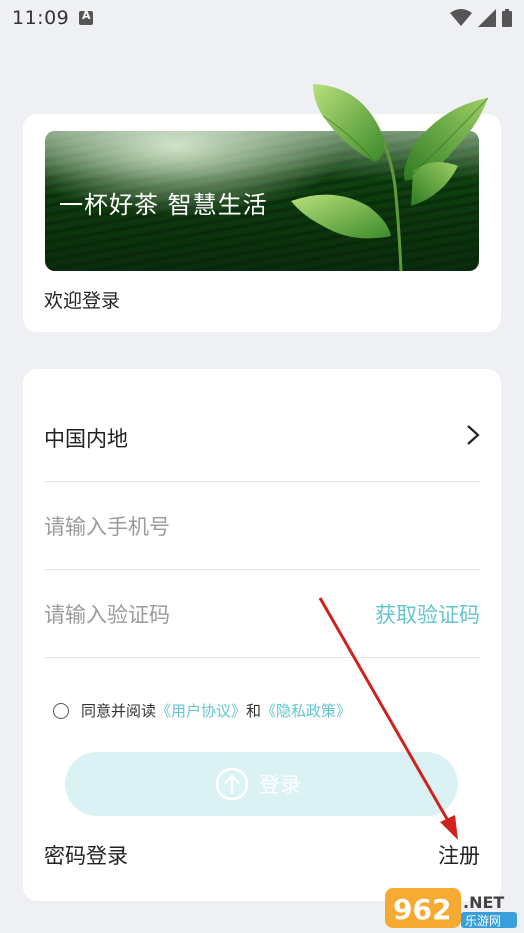 This screenshot has width=524, height=933. I want to click on agreement-row: 同意并阅读 《用户协议》 和 《隐私政策》, so click(202, 710).